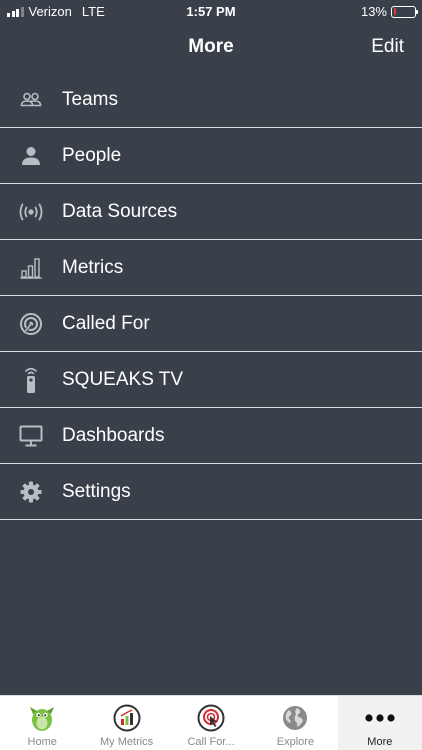 The width and height of the screenshot is (422, 750). I want to click on status-right: 13%, so click(389, 11).